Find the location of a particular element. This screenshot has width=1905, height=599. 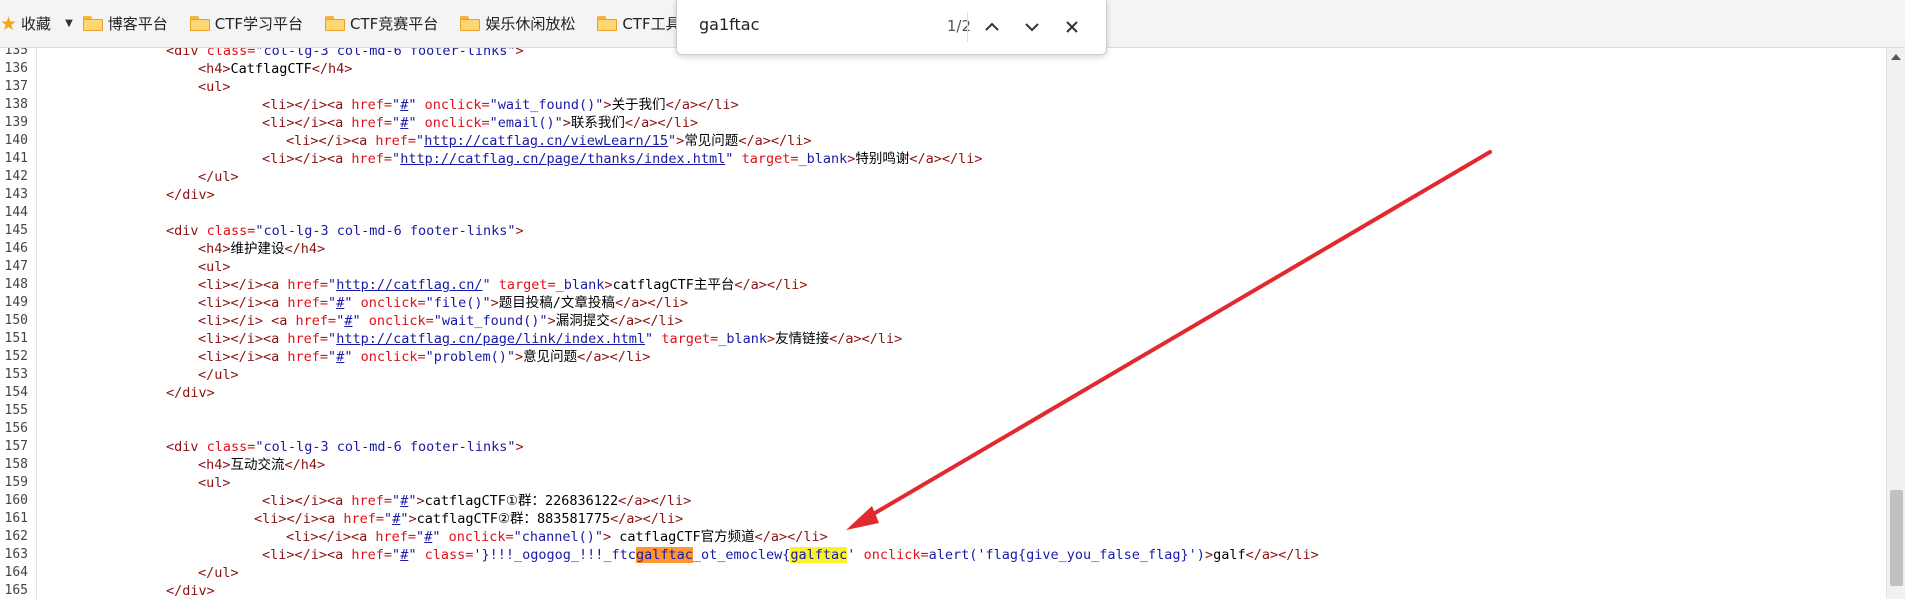

line-number: 159 is located at coordinates (16, 482).